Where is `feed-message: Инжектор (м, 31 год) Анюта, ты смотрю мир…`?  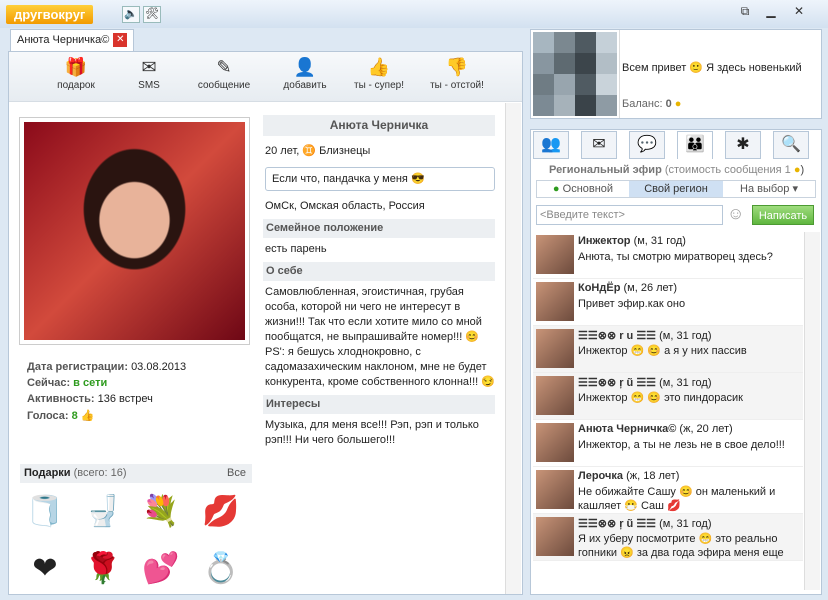 feed-message: Инжектор (м, 31 год) Анюта, ты смотрю мир… is located at coordinates (668, 255).